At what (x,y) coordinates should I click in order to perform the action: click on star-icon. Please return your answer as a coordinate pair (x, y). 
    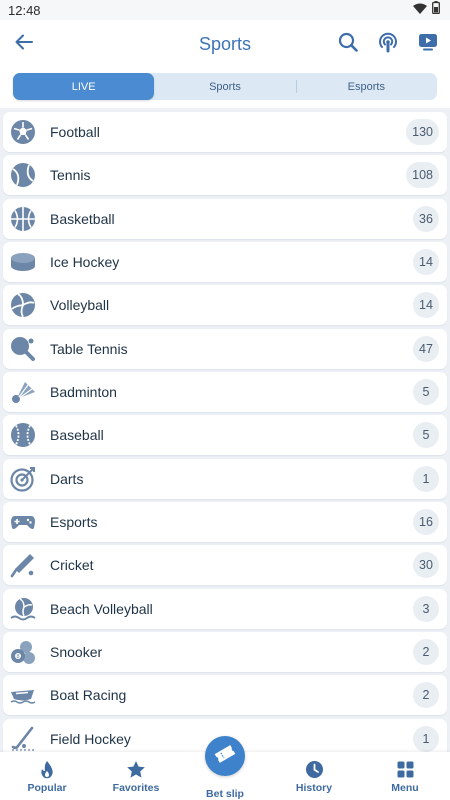
    Looking at the image, I should click on (136, 769).